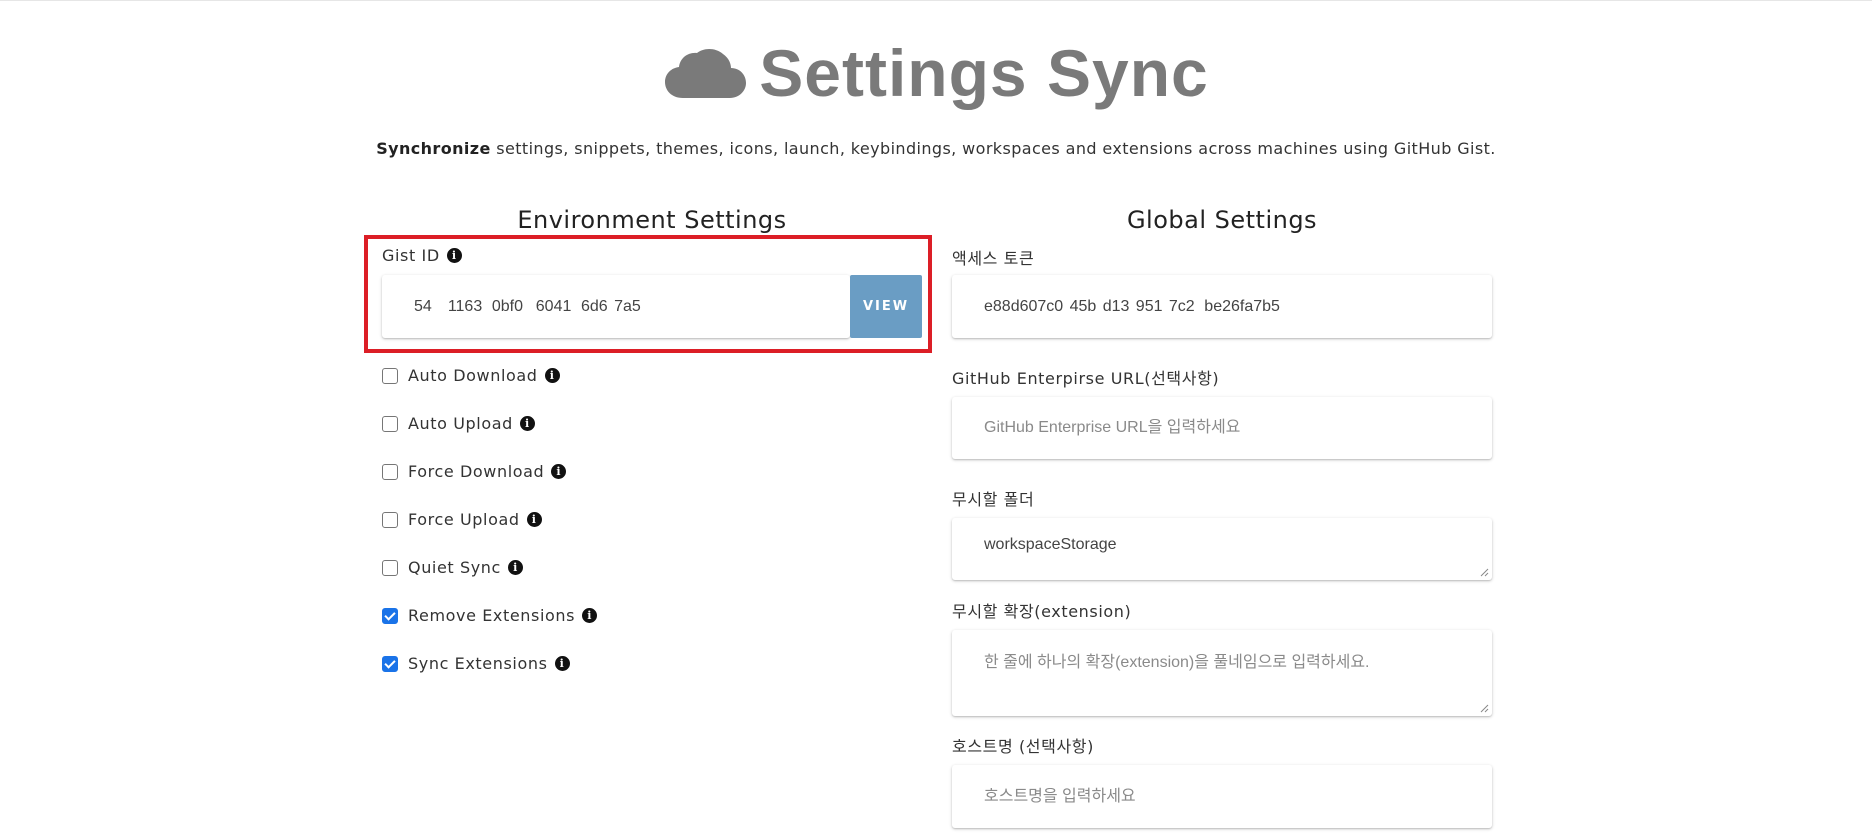 Image resolution: width=1872 pixels, height=840 pixels. I want to click on ignore-extensions-label: 무시할 확장(extension), so click(1042, 611).